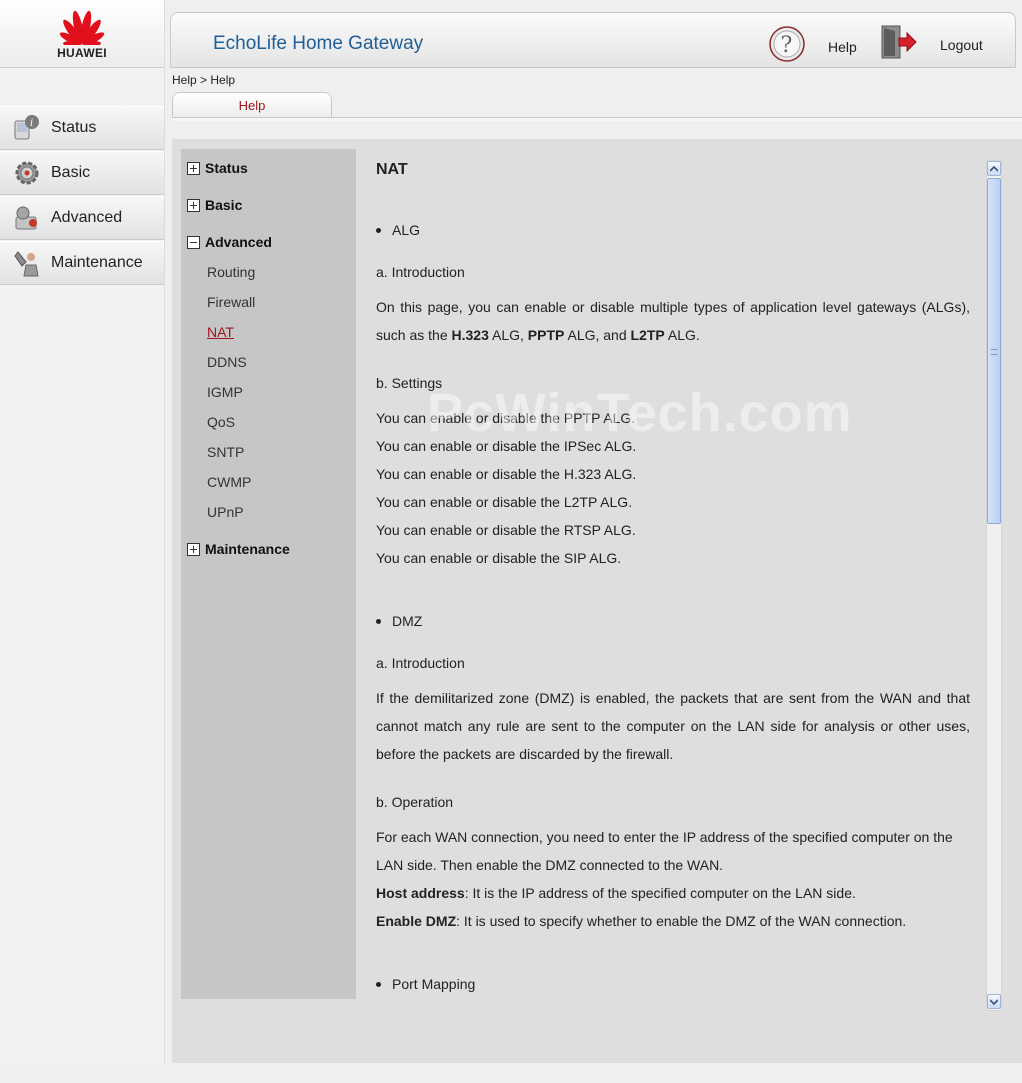  I want to click on sidebar-item-label: Status, so click(74, 127).